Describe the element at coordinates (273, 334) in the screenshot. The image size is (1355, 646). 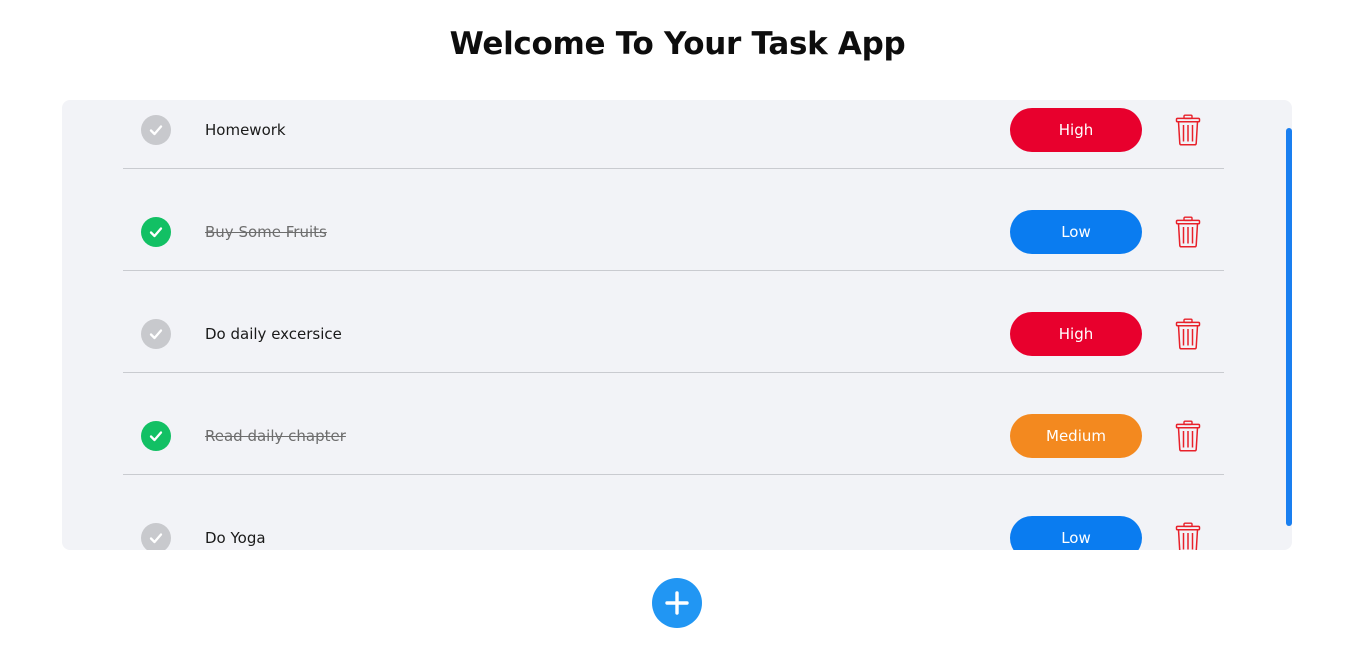
I see `task-text: Do daily excersice` at that location.